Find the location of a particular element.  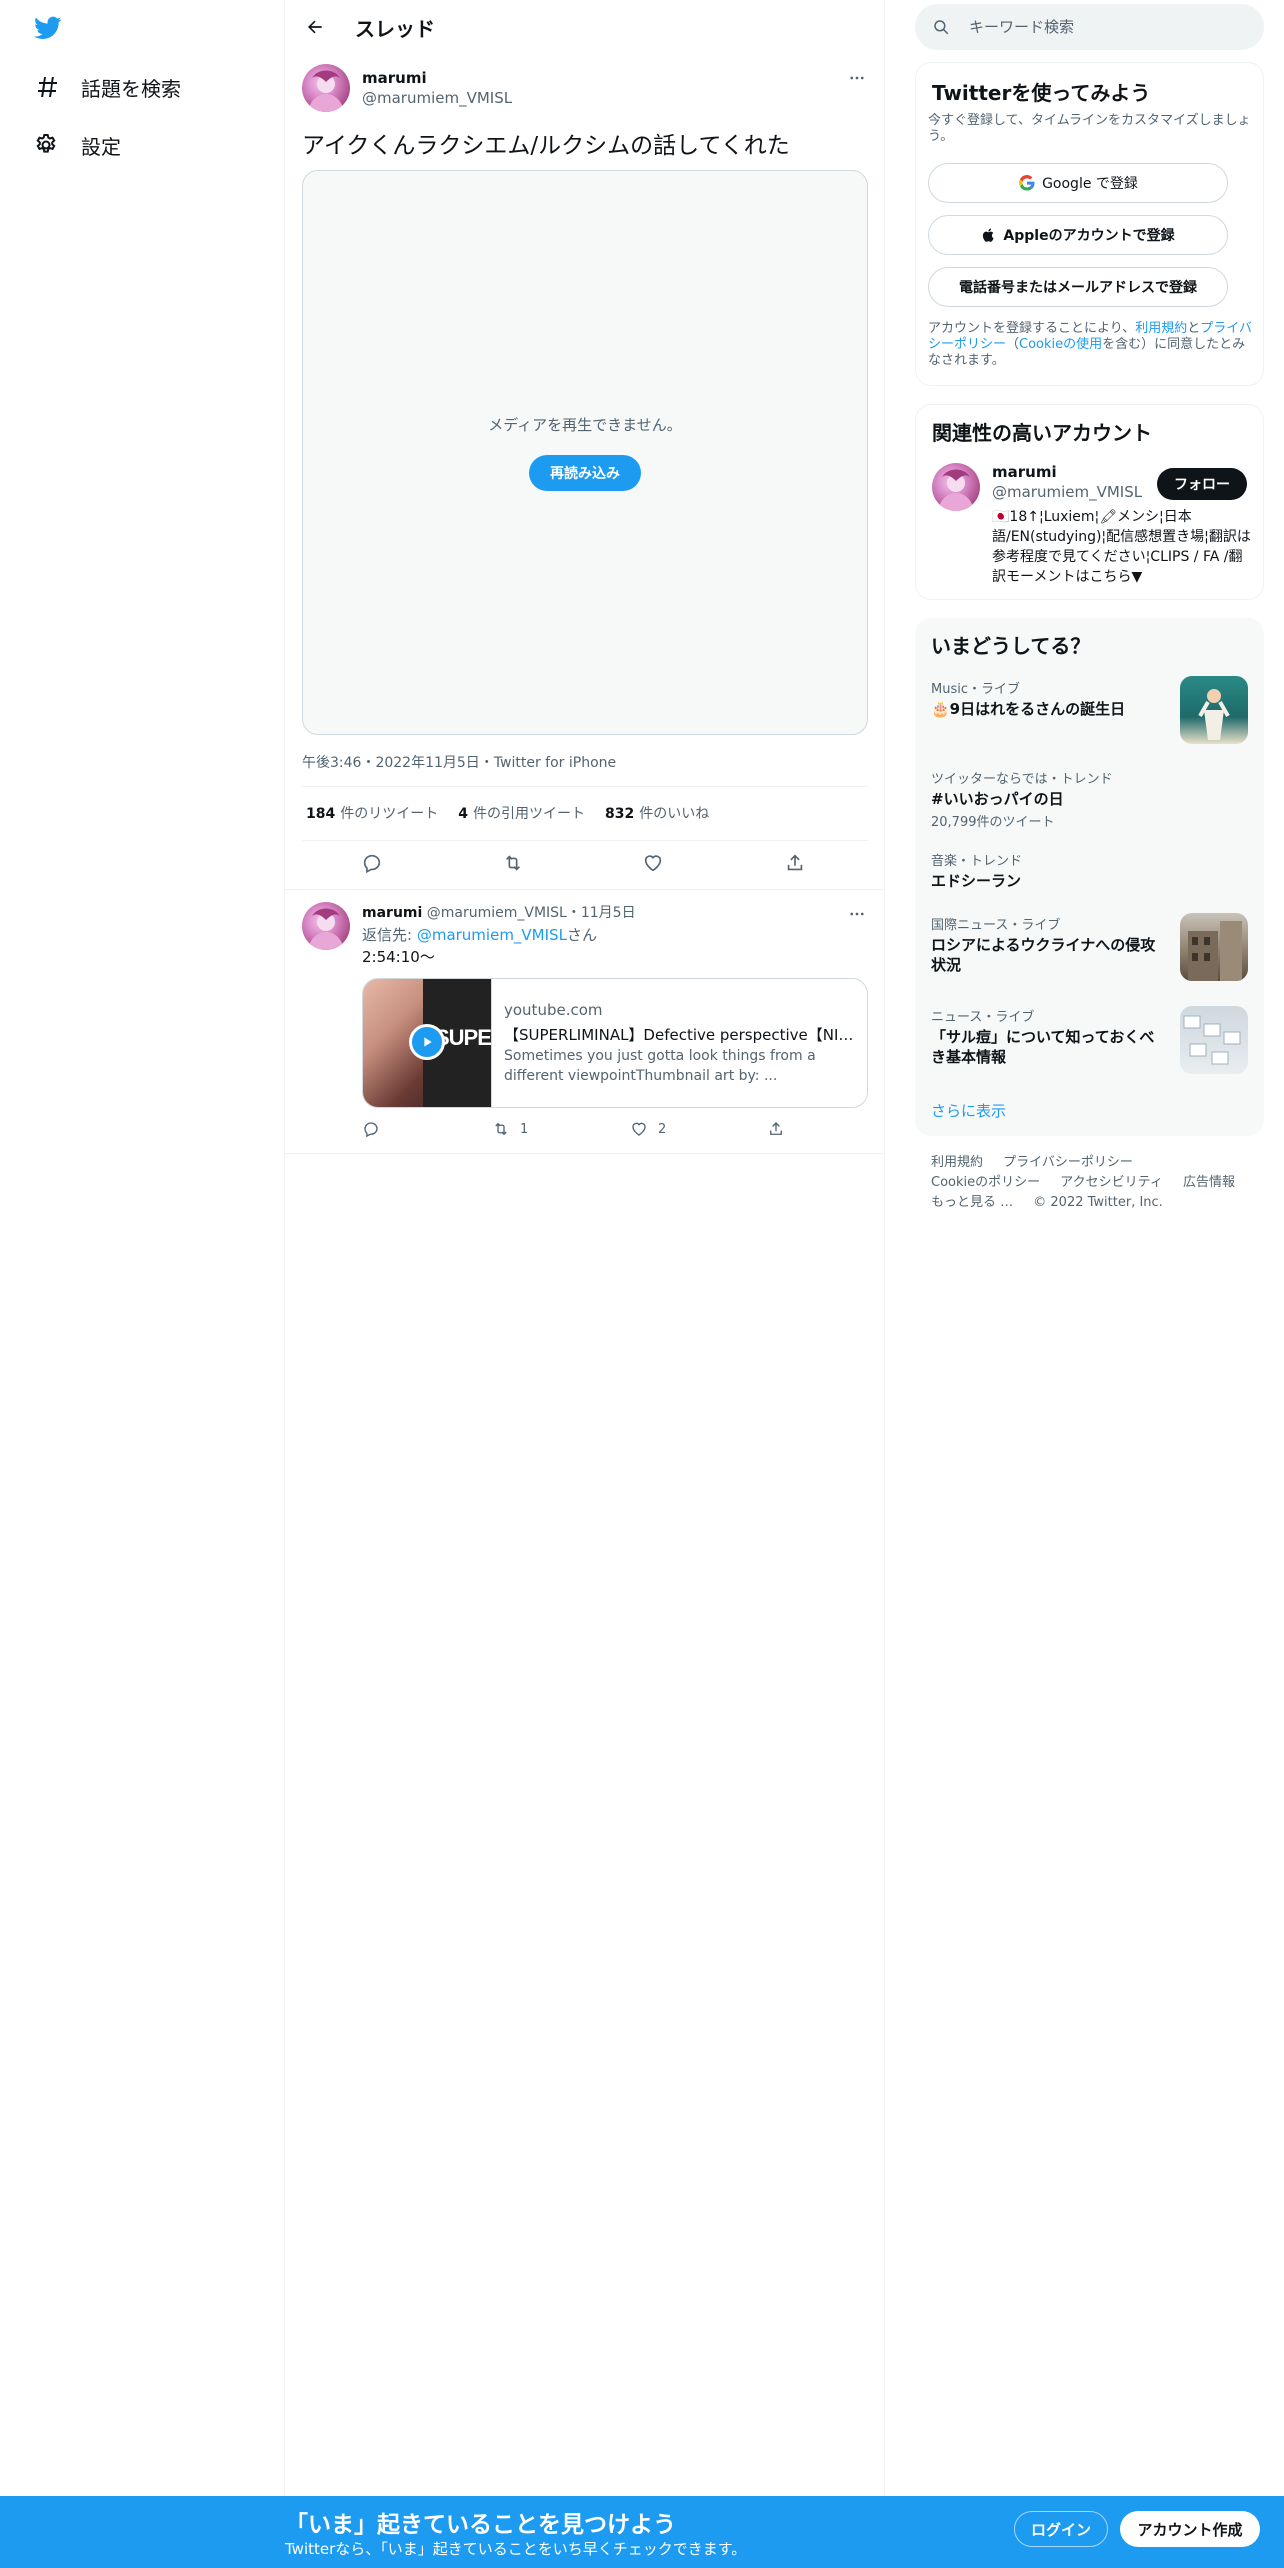

card-domain: youtube.com is located at coordinates (553, 1010).